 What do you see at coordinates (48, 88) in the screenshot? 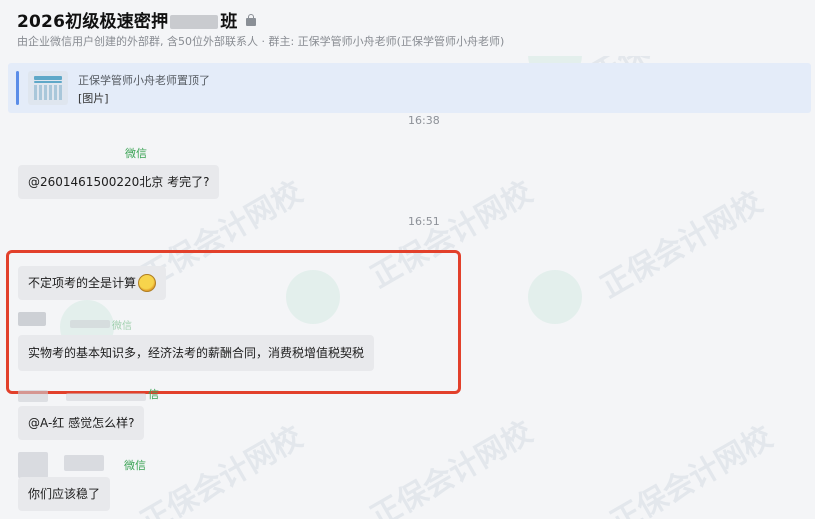
I see `pinned-image-thumbnail` at bounding box center [48, 88].